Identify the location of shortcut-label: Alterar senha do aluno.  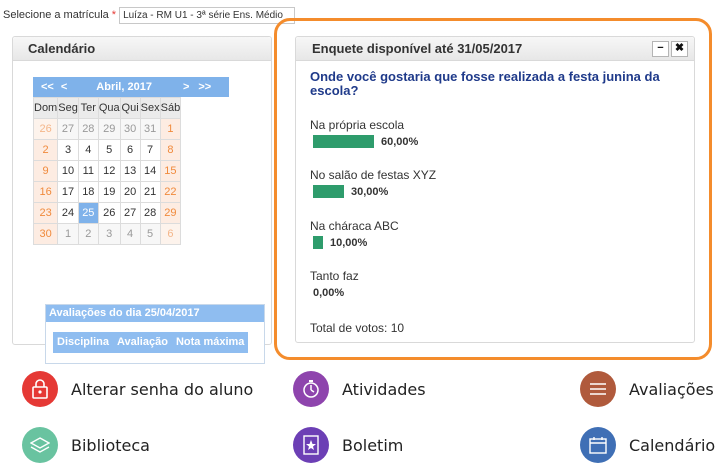
(162, 389).